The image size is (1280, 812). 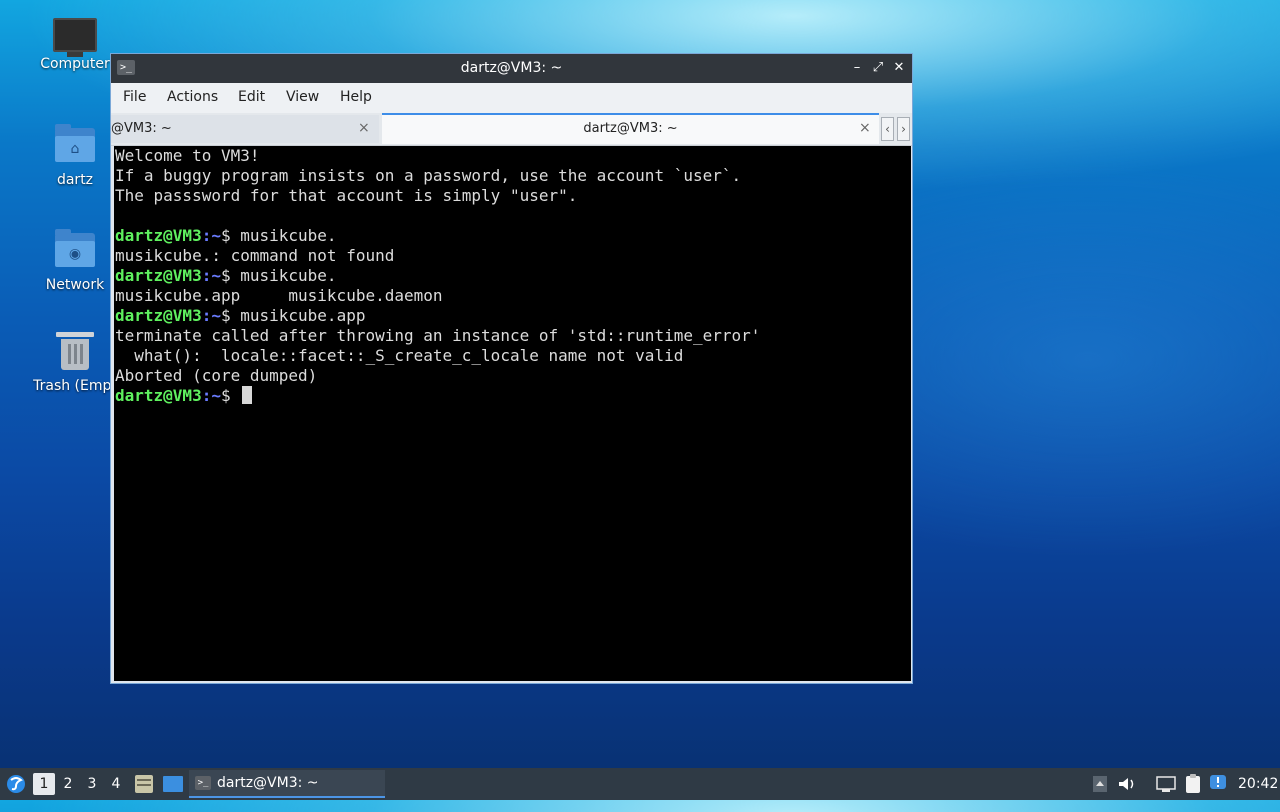 I want to click on home-folder-icon: ⌂, so click(x=75, y=143).